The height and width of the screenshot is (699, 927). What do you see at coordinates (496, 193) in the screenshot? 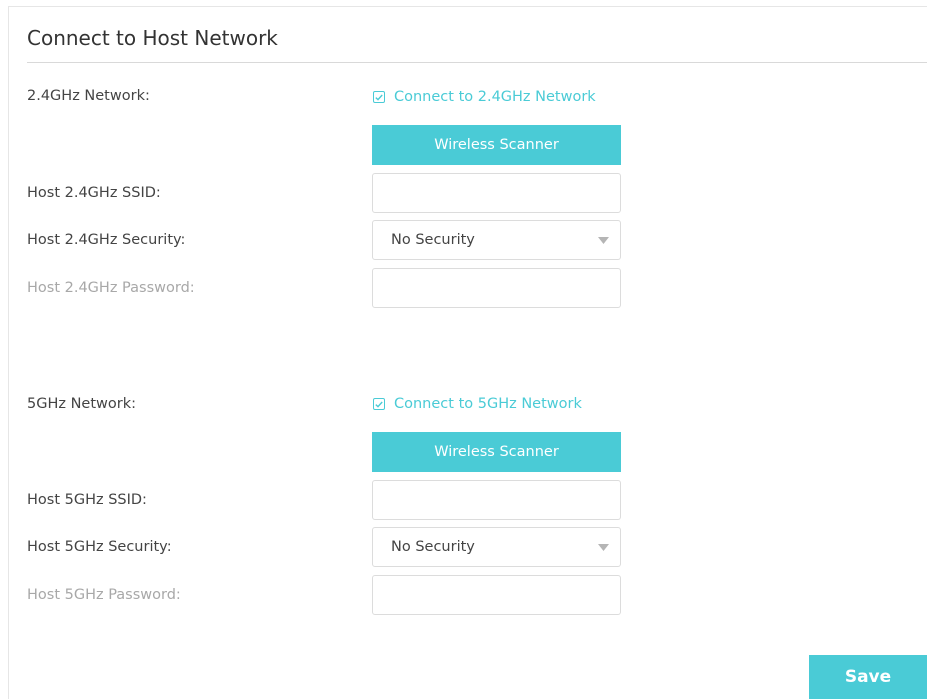
I see `host-24-ssid-input` at bounding box center [496, 193].